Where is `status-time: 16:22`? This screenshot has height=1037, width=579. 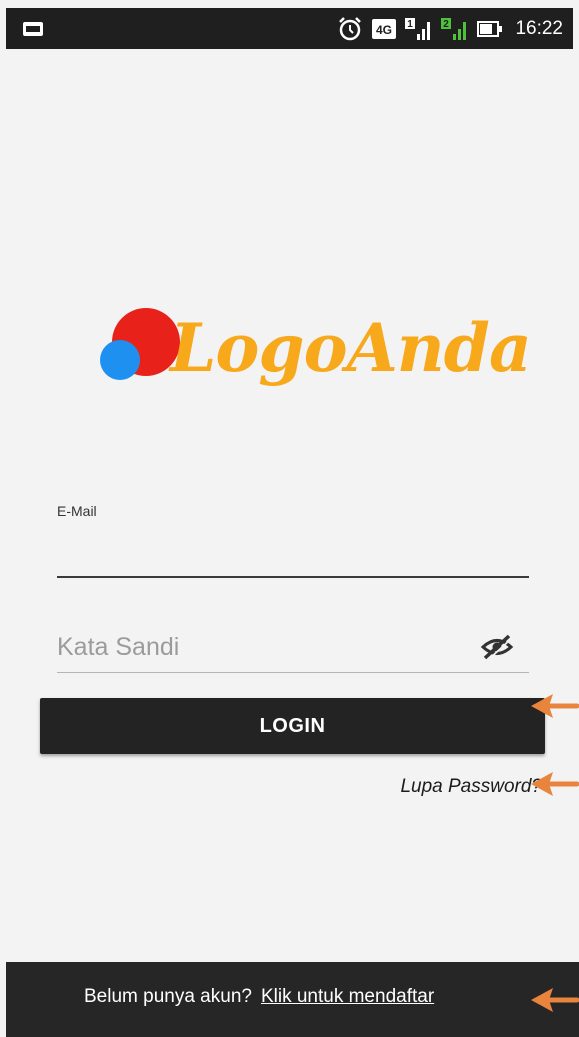
status-time: 16:22 is located at coordinates (539, 28).